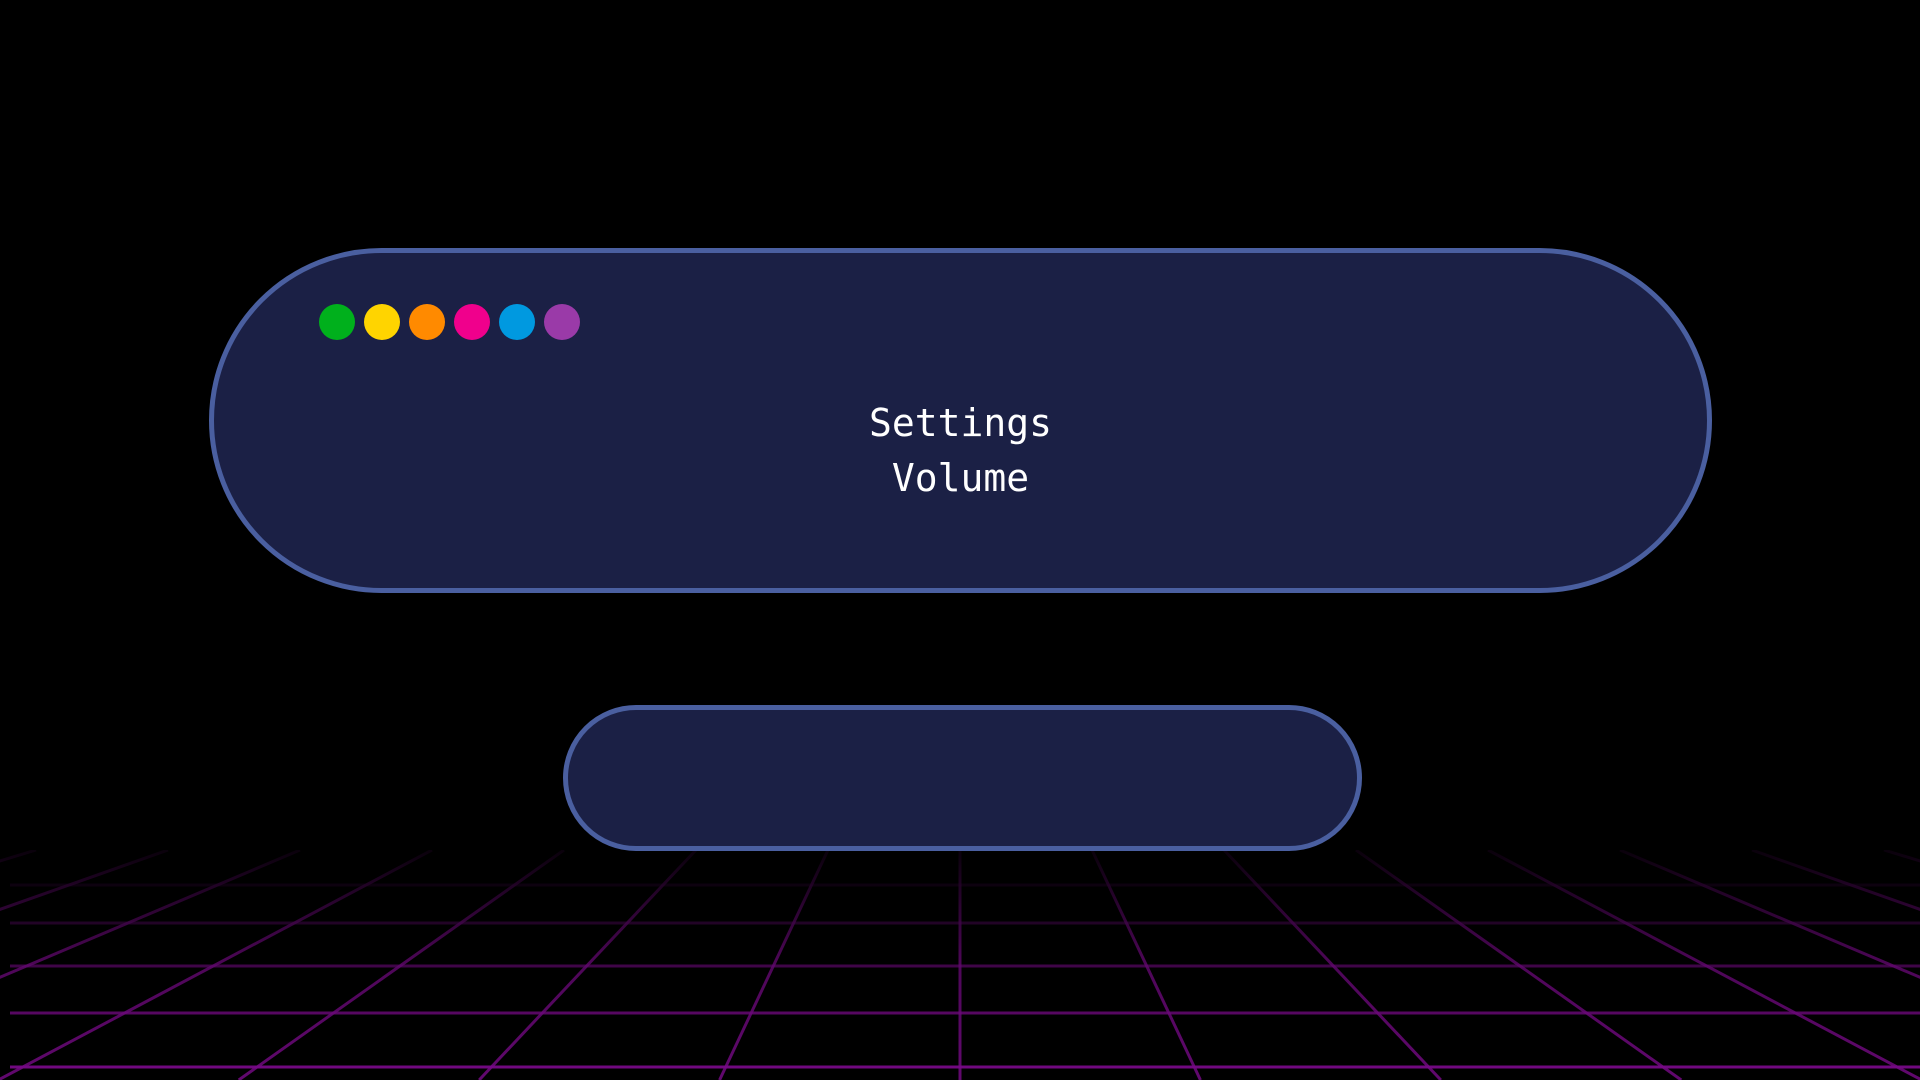  I want to click on yellow-dot-icon, so click(382, 322).